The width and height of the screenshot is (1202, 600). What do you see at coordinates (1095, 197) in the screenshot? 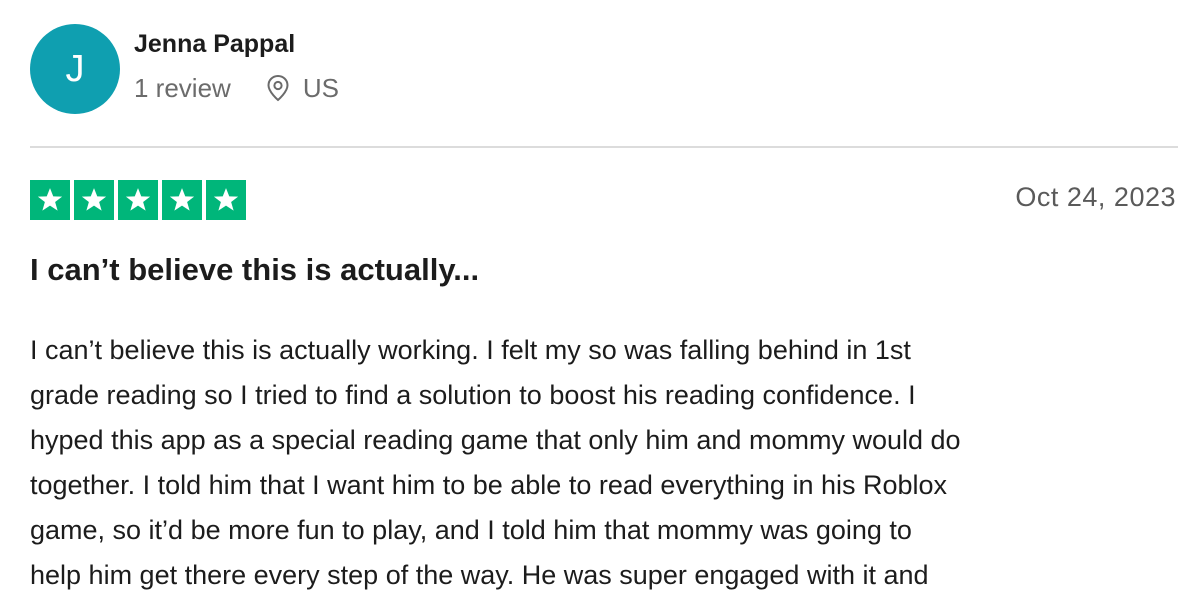
I see `review-date: Oct 24, 2023` at bounding box center [1095, 197].